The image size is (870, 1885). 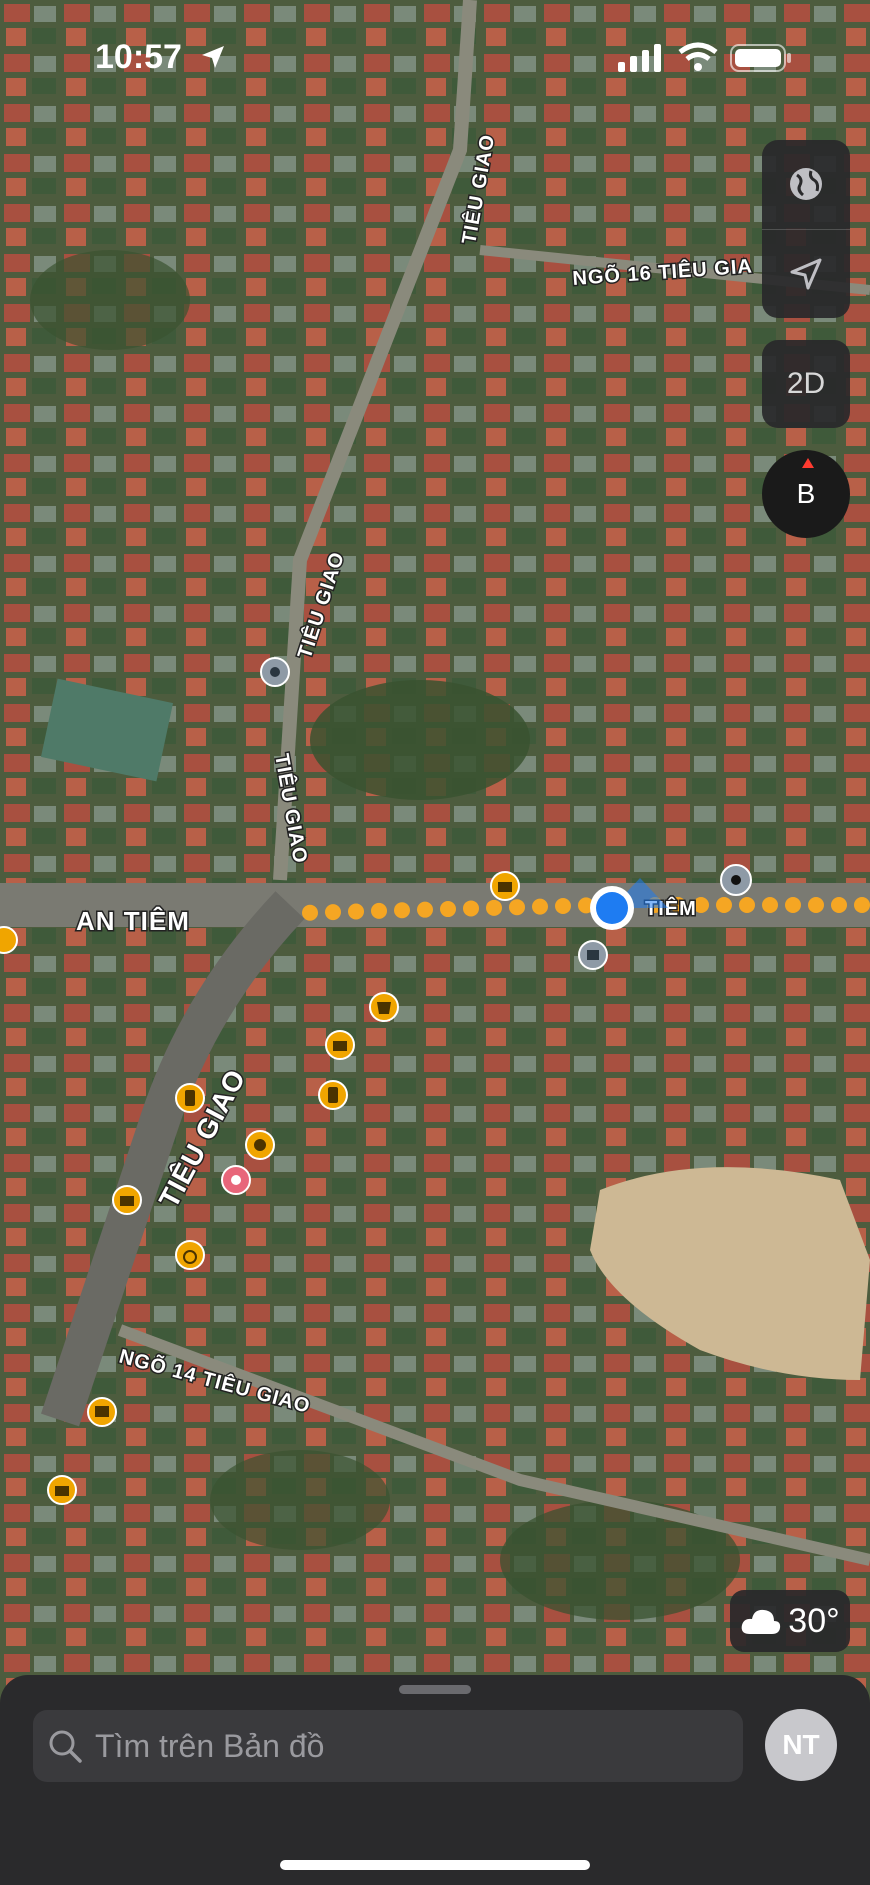 I want to click on cellular-signal-icon, so click(x=639, y=58).